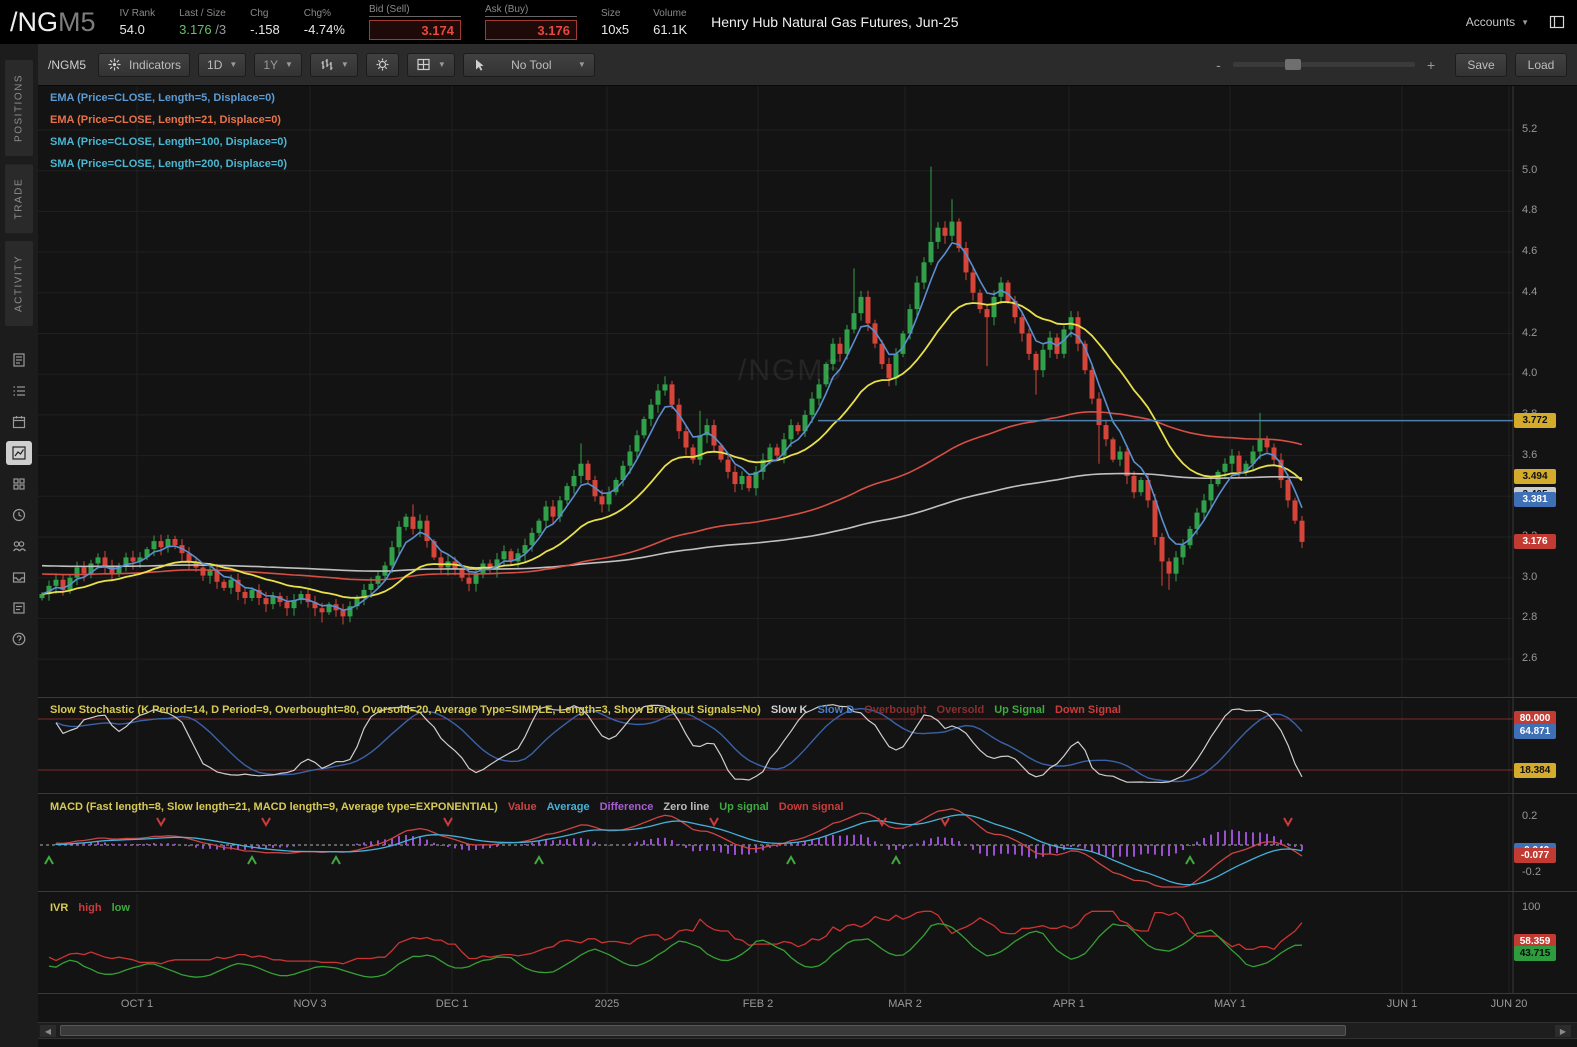  What do you see at coordinates (1563, 1031) in the screenshot?
I see `scroll-right-button: ▶` at bounding box center [1563, 1031].